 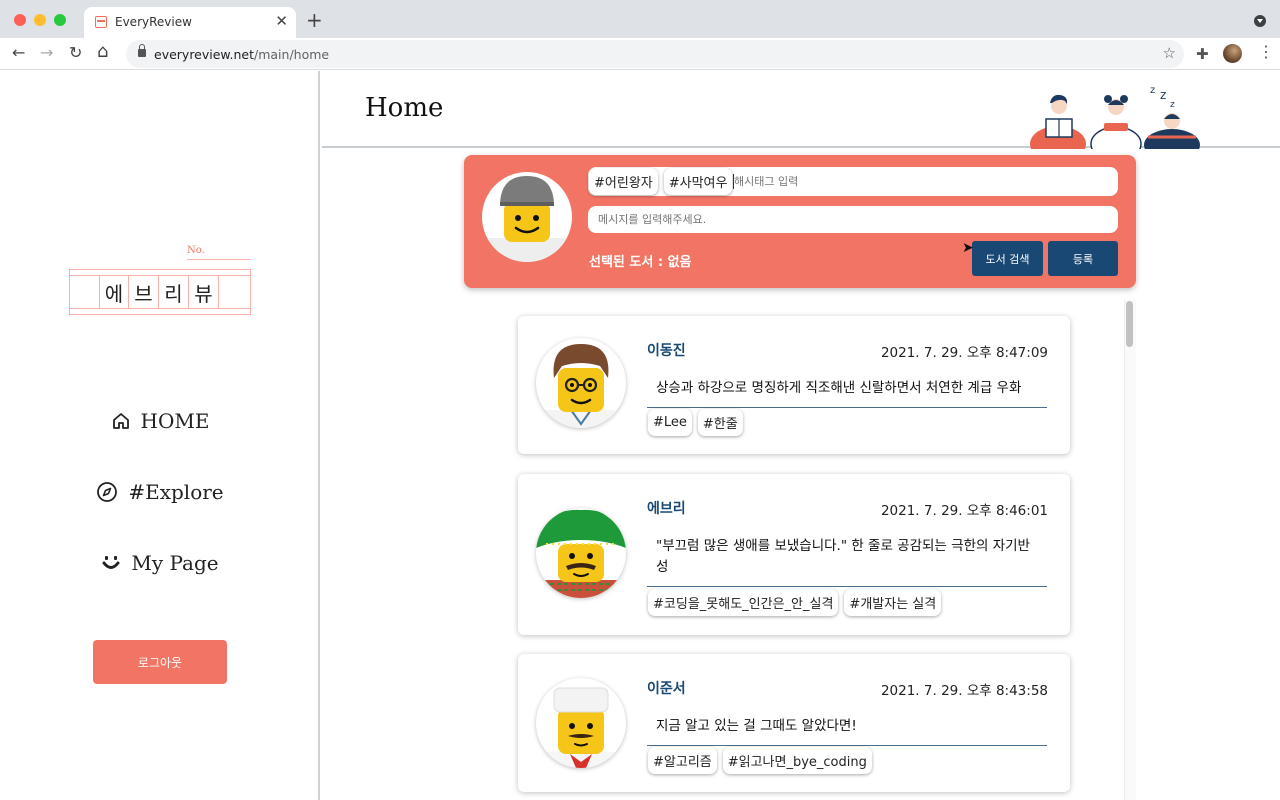 What do you see at coordinates (655, 54) in the screenshot?
I see `address-bar: everyreview.net/main/home ☆` at bounding box center [655, 54].